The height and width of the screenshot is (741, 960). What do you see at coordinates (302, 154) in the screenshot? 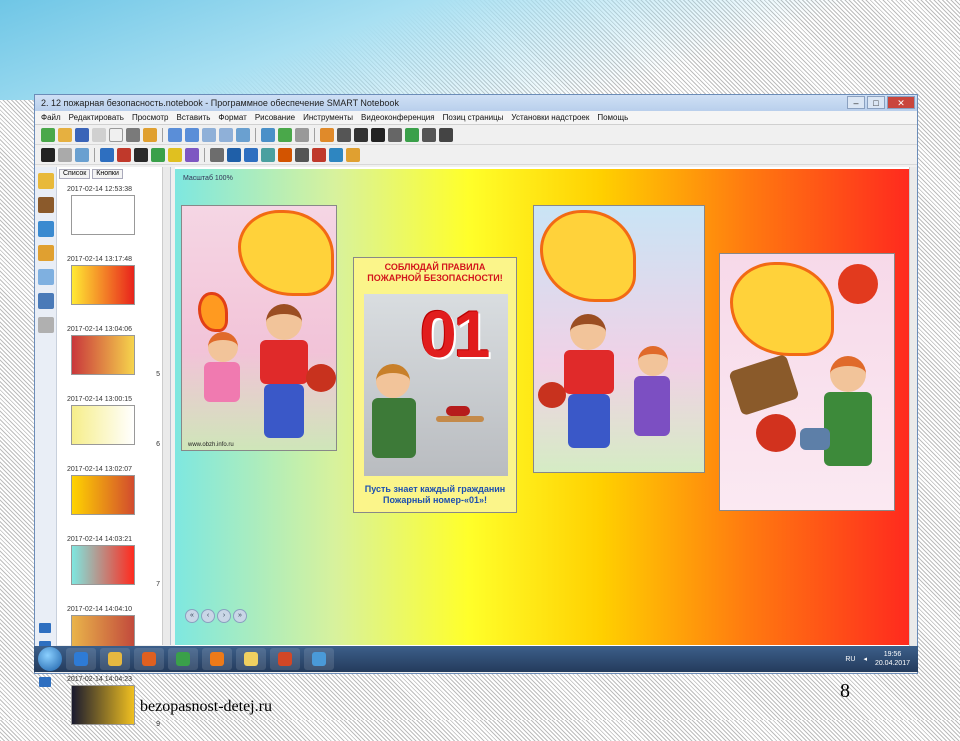
I see `text-tool-icon` at bounding box center [302, 154].